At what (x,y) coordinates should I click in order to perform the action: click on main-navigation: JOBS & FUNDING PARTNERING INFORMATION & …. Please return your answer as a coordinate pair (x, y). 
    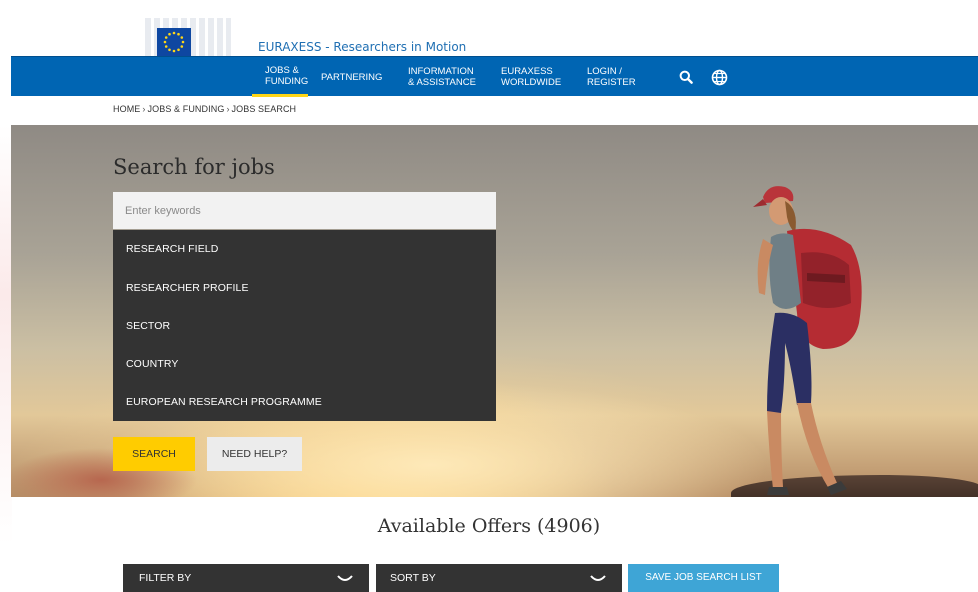
    Looking at the image, I should click on (494, 76).